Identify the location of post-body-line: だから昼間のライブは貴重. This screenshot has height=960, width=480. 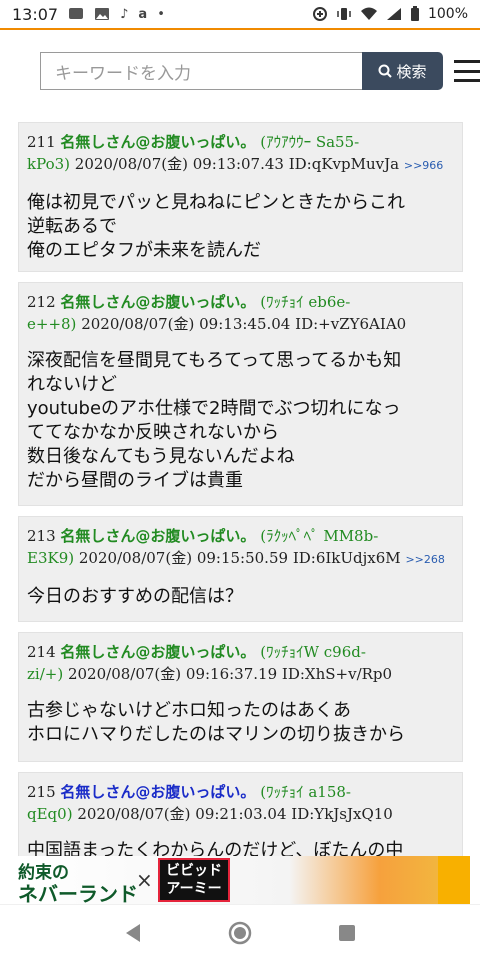
(135, 480).